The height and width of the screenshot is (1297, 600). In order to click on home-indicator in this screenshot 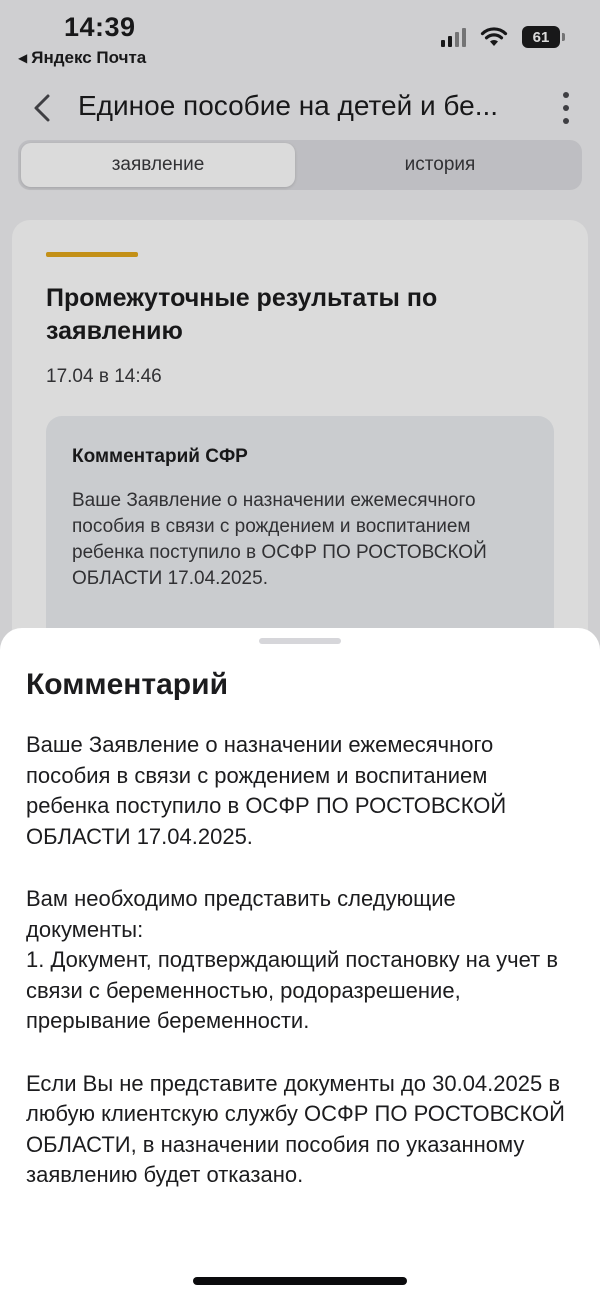, I will do `click(300, 1281)`.